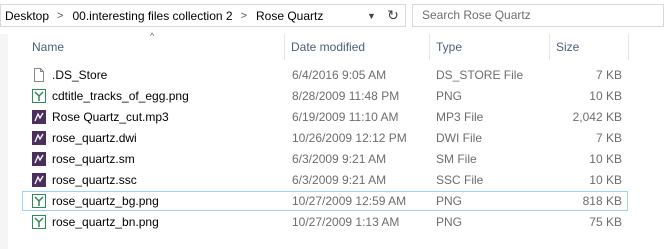 The image size is (664, 249). I want to click on file-type: SM File, so click(456, 159).